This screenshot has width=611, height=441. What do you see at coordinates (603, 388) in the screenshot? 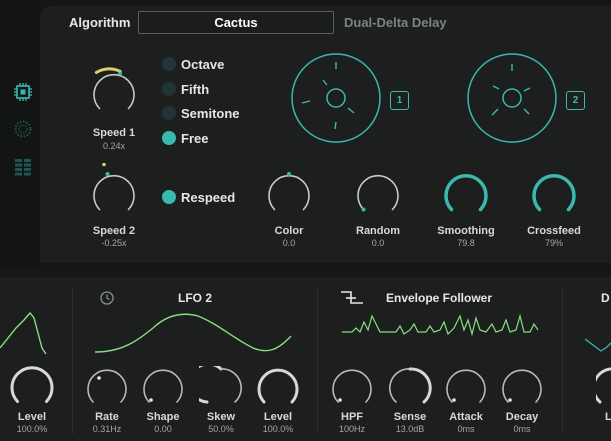
I see `partial-knob` at bounding box center [603, 388].